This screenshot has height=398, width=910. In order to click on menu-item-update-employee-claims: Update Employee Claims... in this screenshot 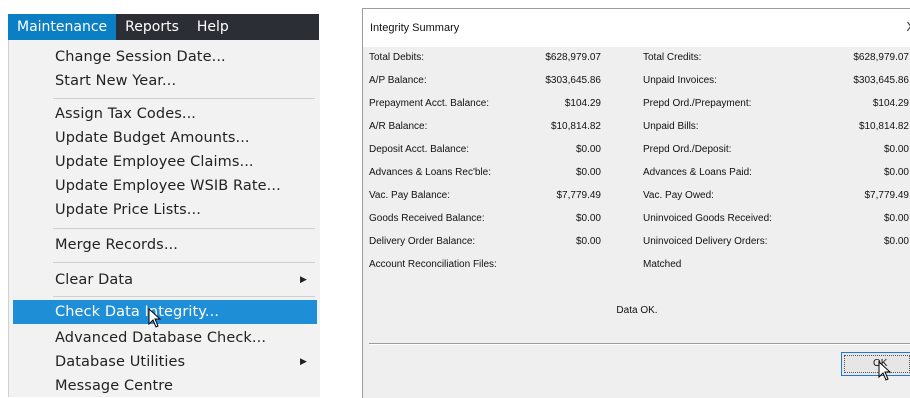, I will do `click(165, 162)`.